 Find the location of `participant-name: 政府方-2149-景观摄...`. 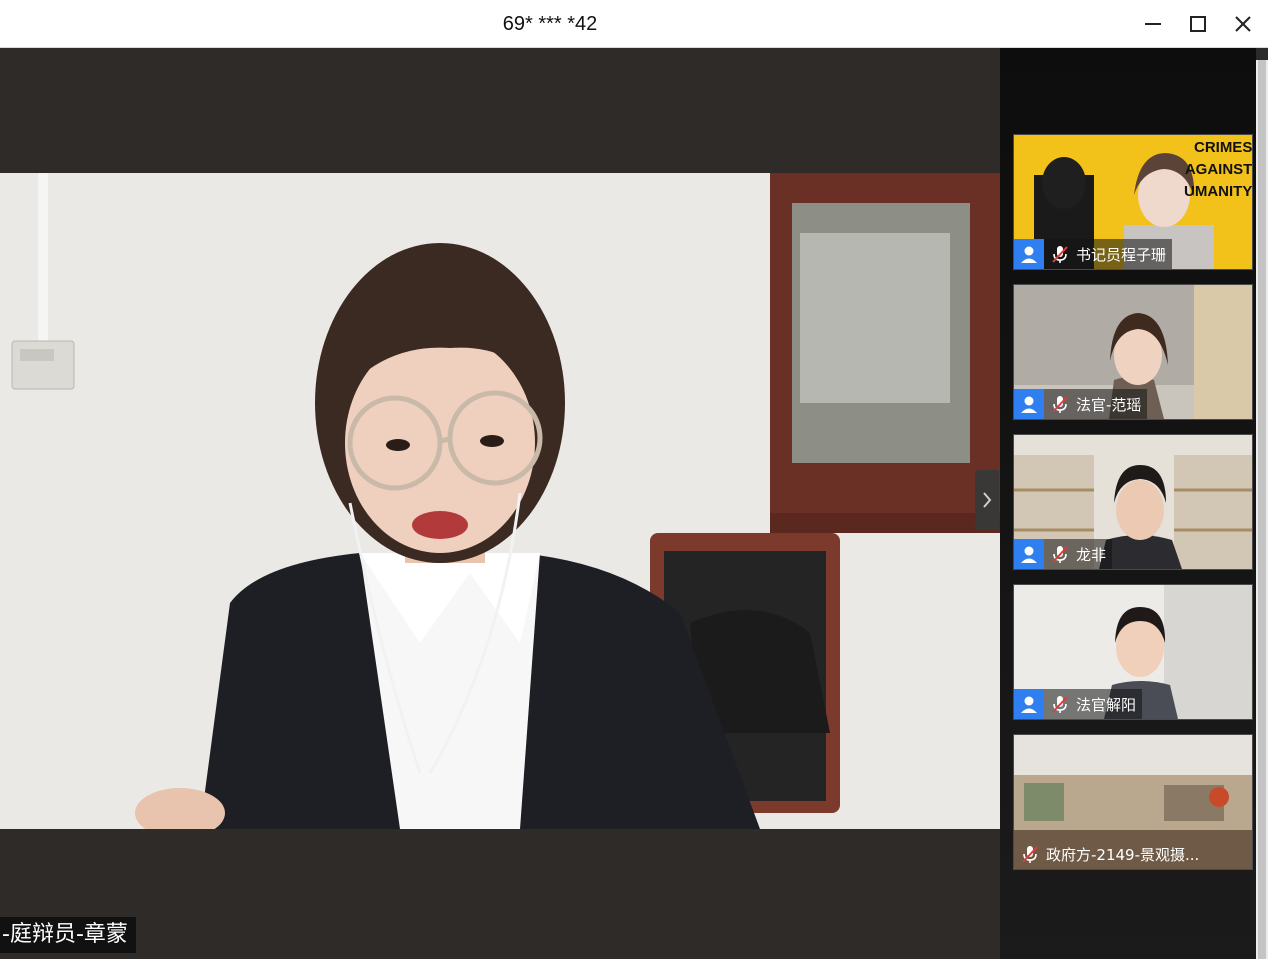

participant-name: 政府方-2149-景观摄... is located at coordinates (1123, 854).